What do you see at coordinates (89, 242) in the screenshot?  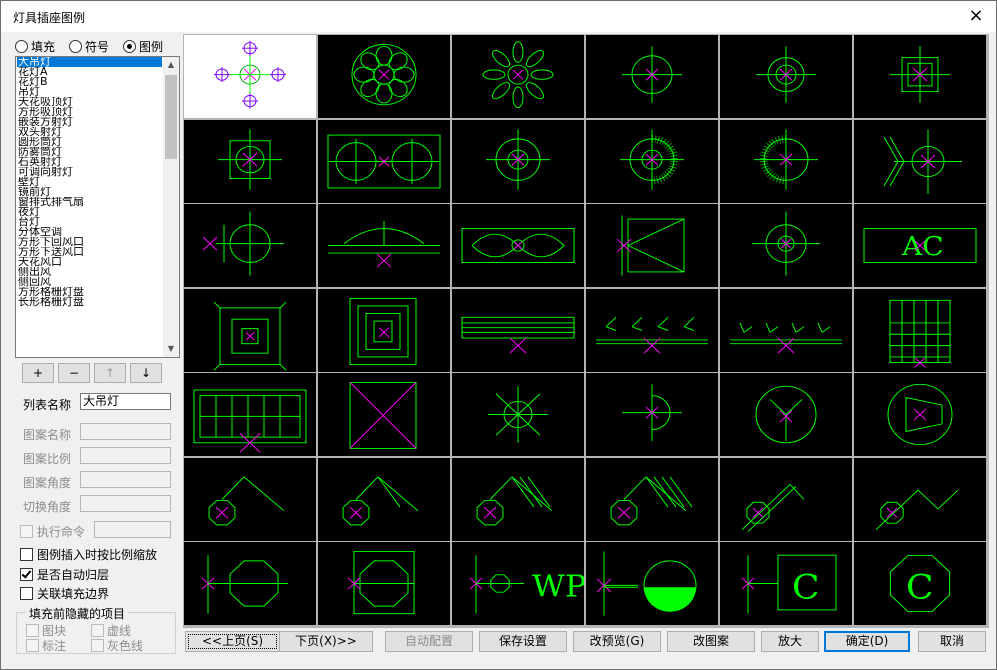 I see `list-item: 方形下回风口` at bounding box center [89, 242].